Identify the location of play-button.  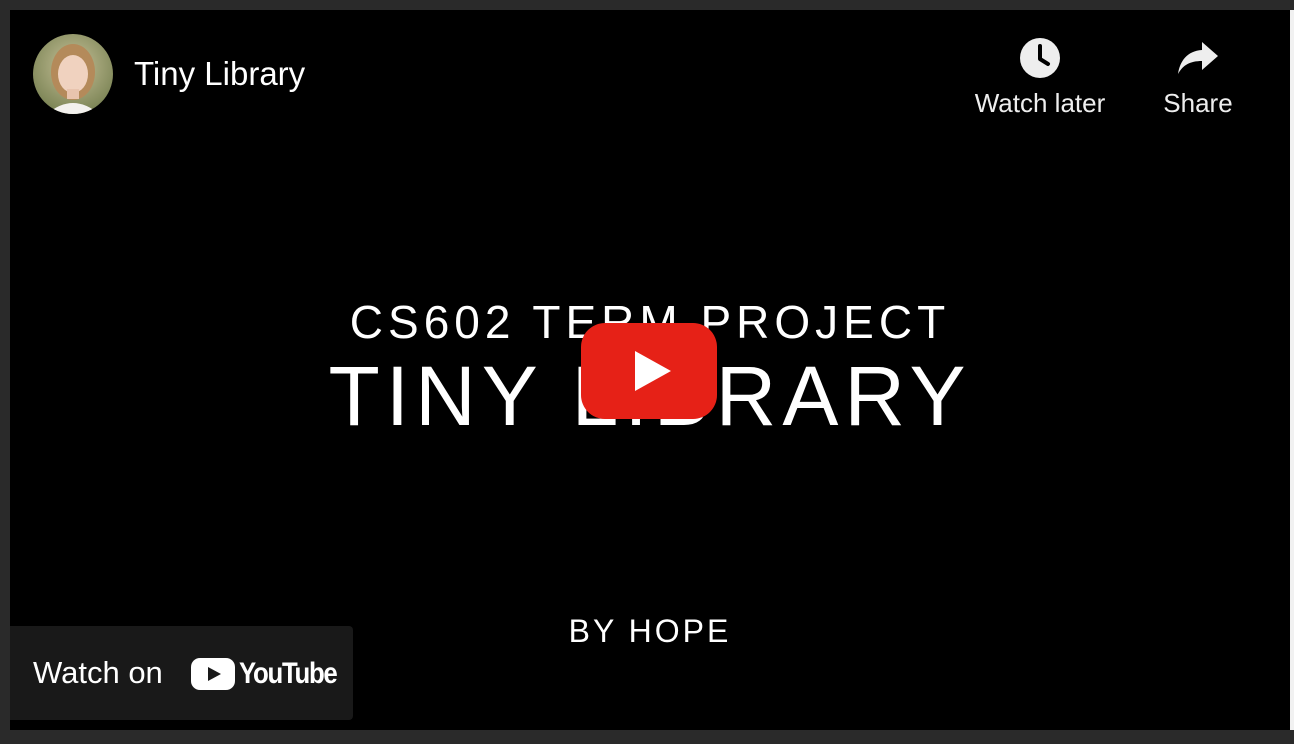
(649, 371).